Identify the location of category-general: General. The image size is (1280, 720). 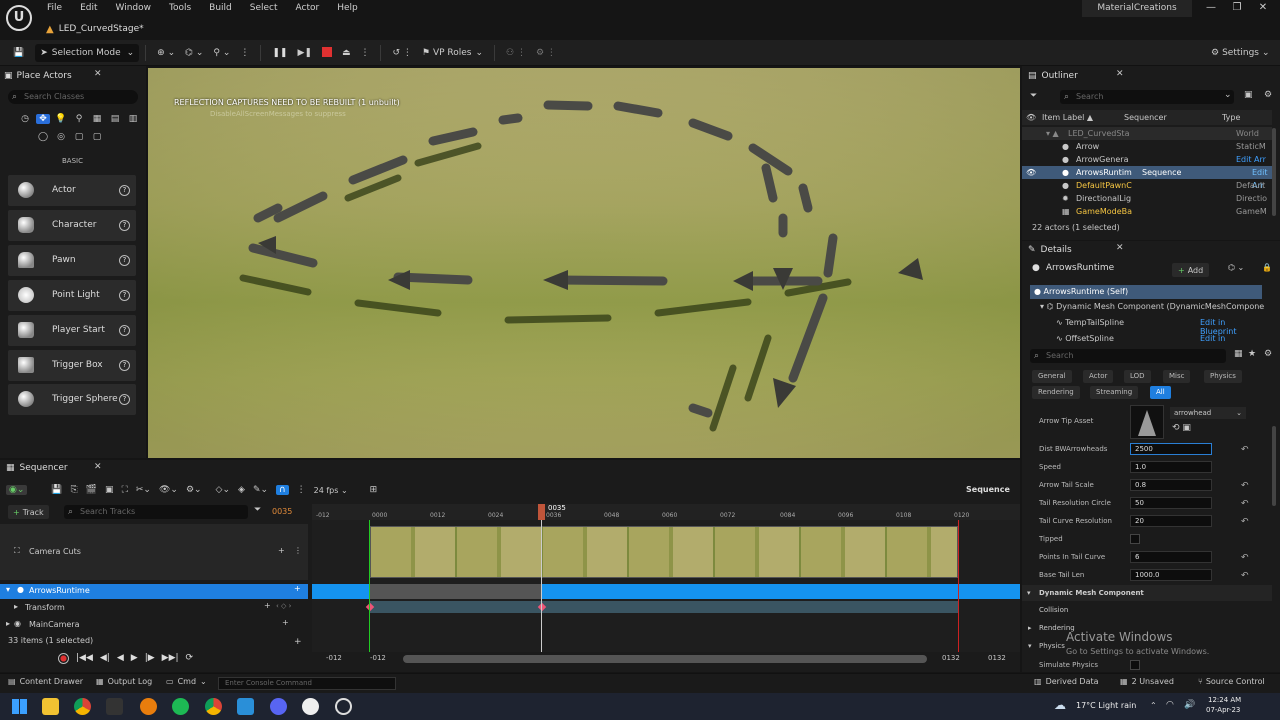
(1052, 376).